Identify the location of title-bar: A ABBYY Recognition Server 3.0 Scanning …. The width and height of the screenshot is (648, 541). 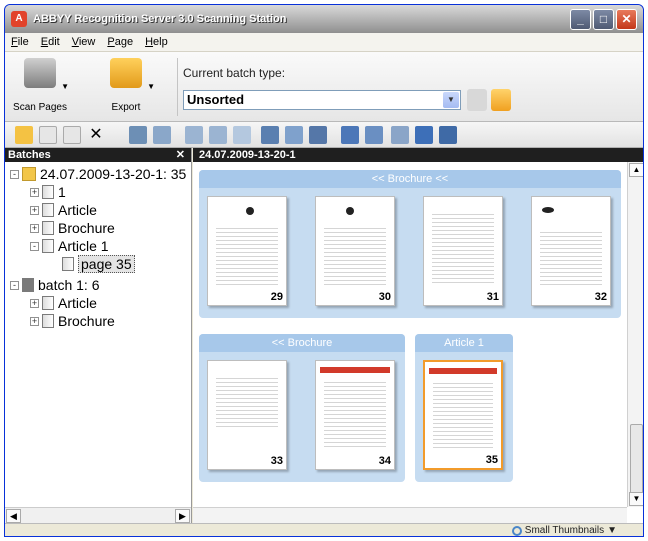
(324, 19).